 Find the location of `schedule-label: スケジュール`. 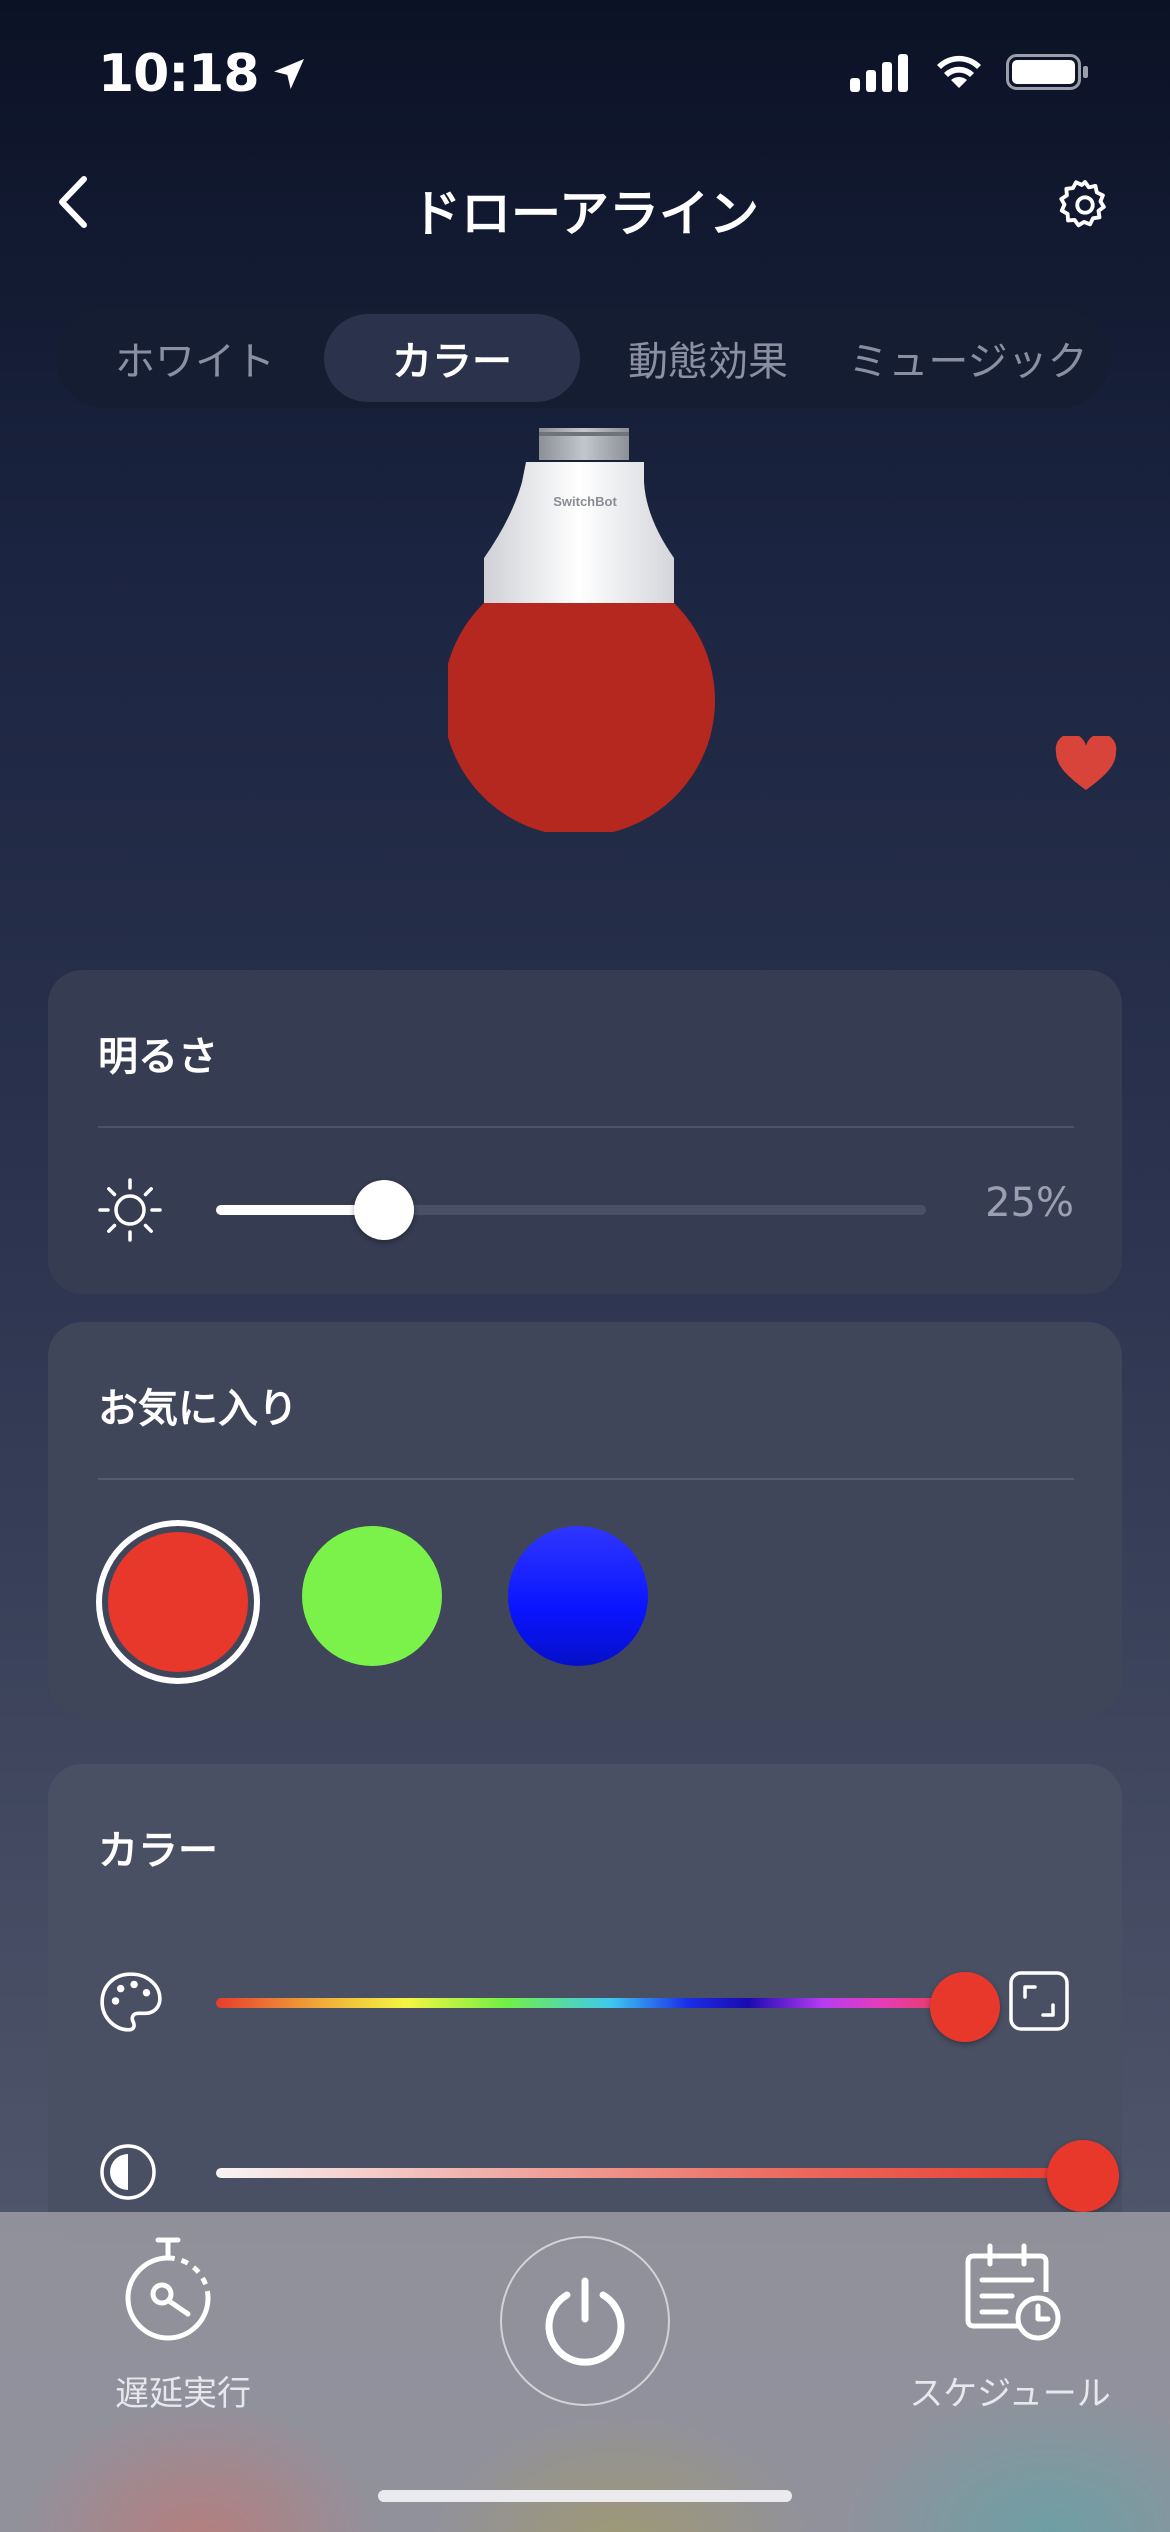

schedule-label: スケジュール is located at coordinates (1010, 2394).